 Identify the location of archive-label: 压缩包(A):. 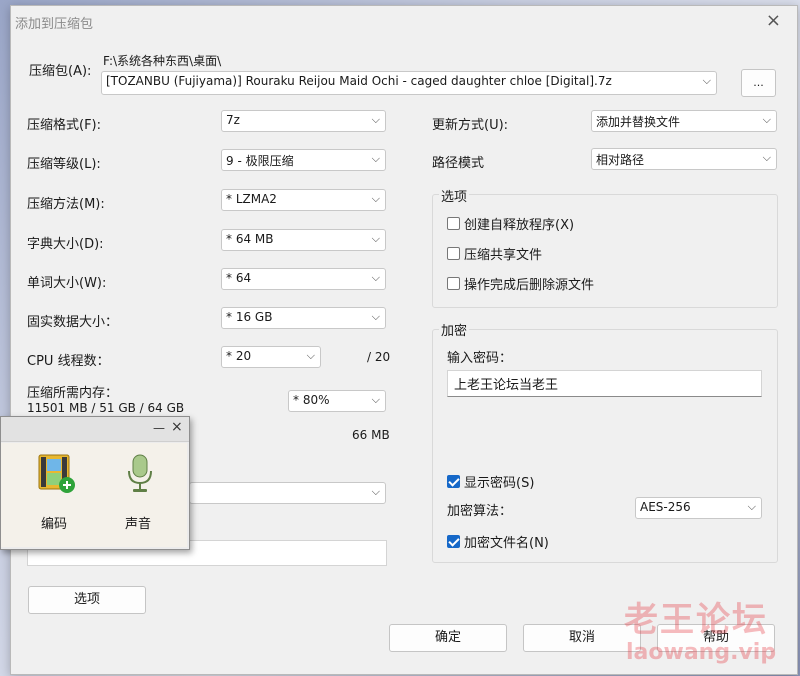
(60, 71).